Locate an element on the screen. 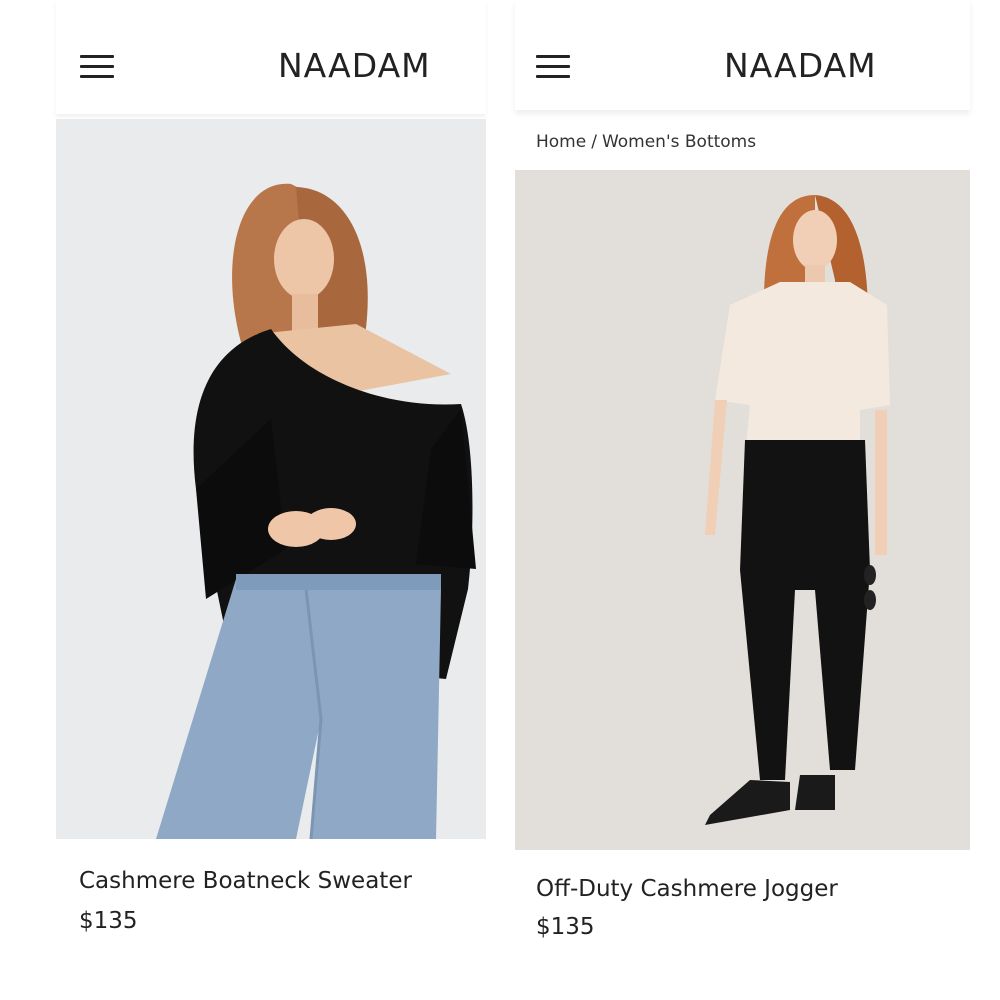  breadcrumb-category-link: Women's Bottoms is located at coordinates (679, 142).